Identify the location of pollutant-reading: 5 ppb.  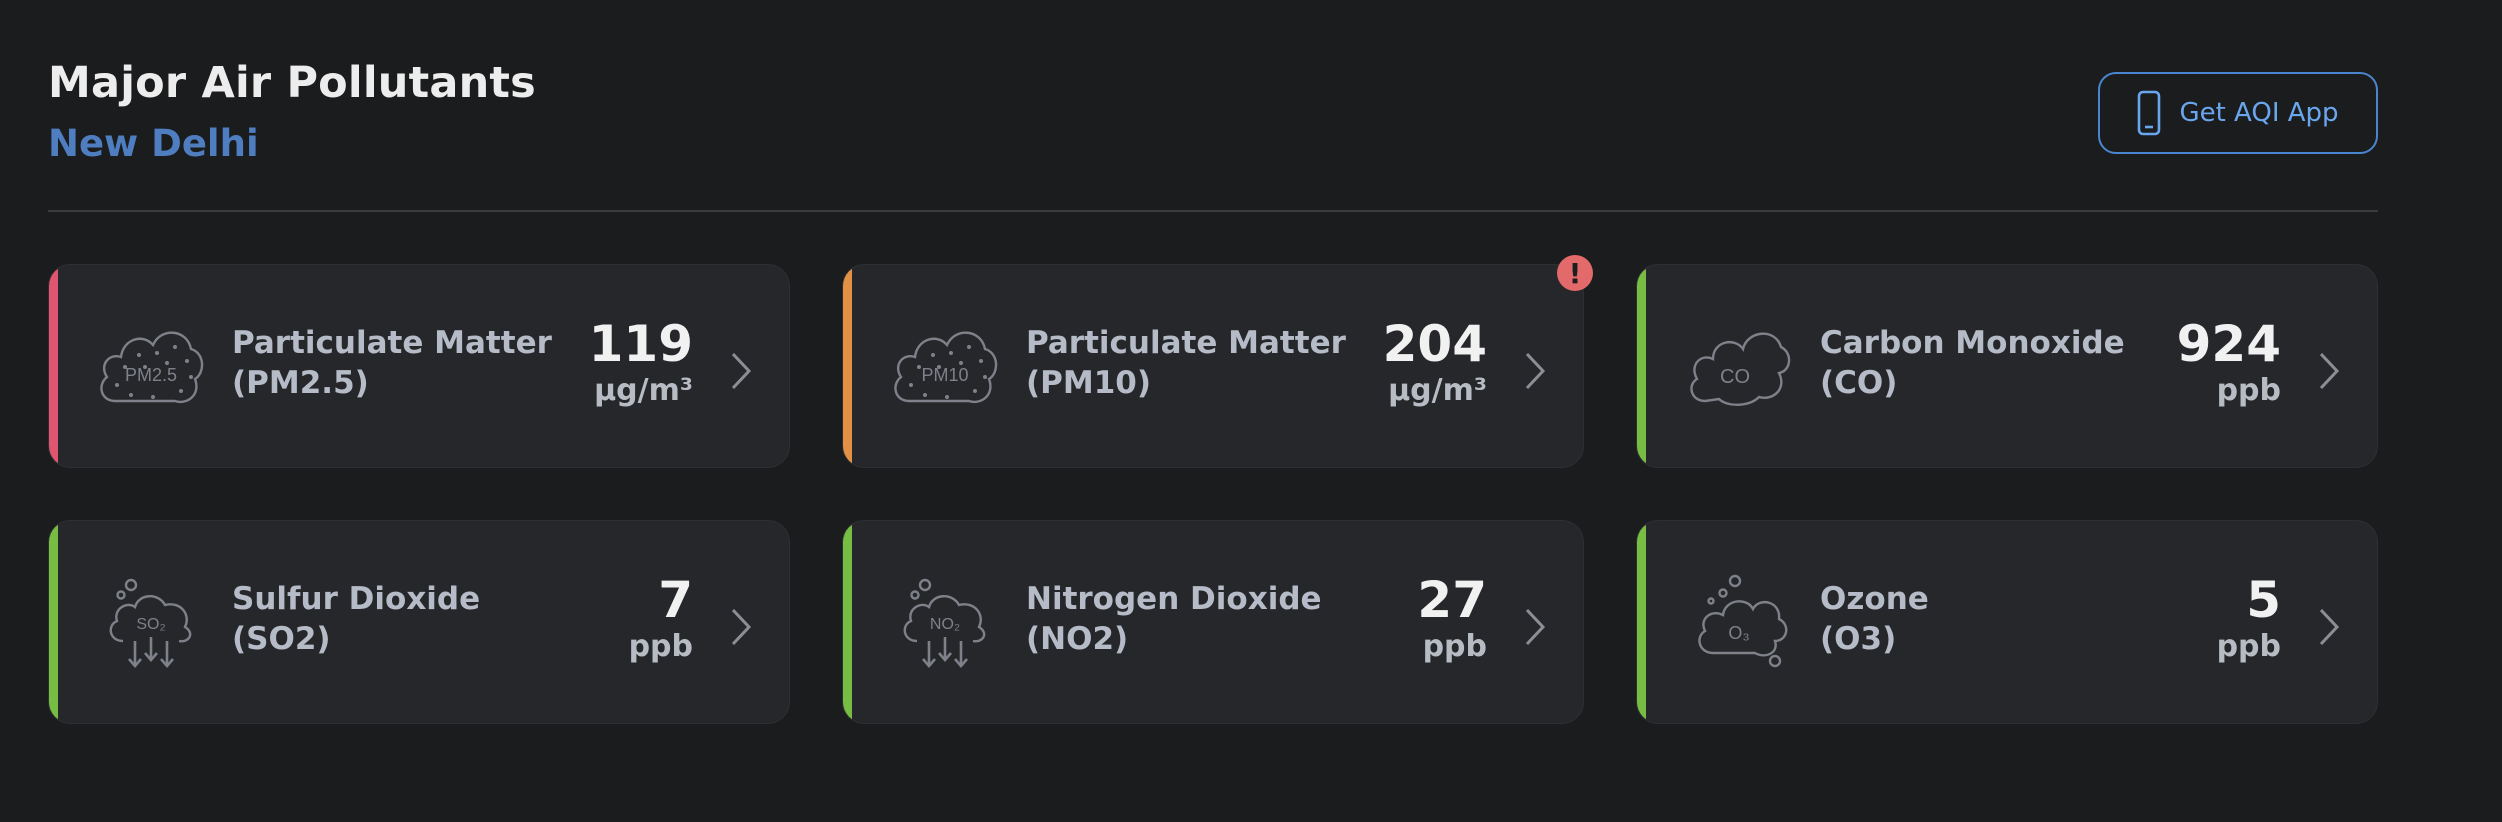
(2249, 618).